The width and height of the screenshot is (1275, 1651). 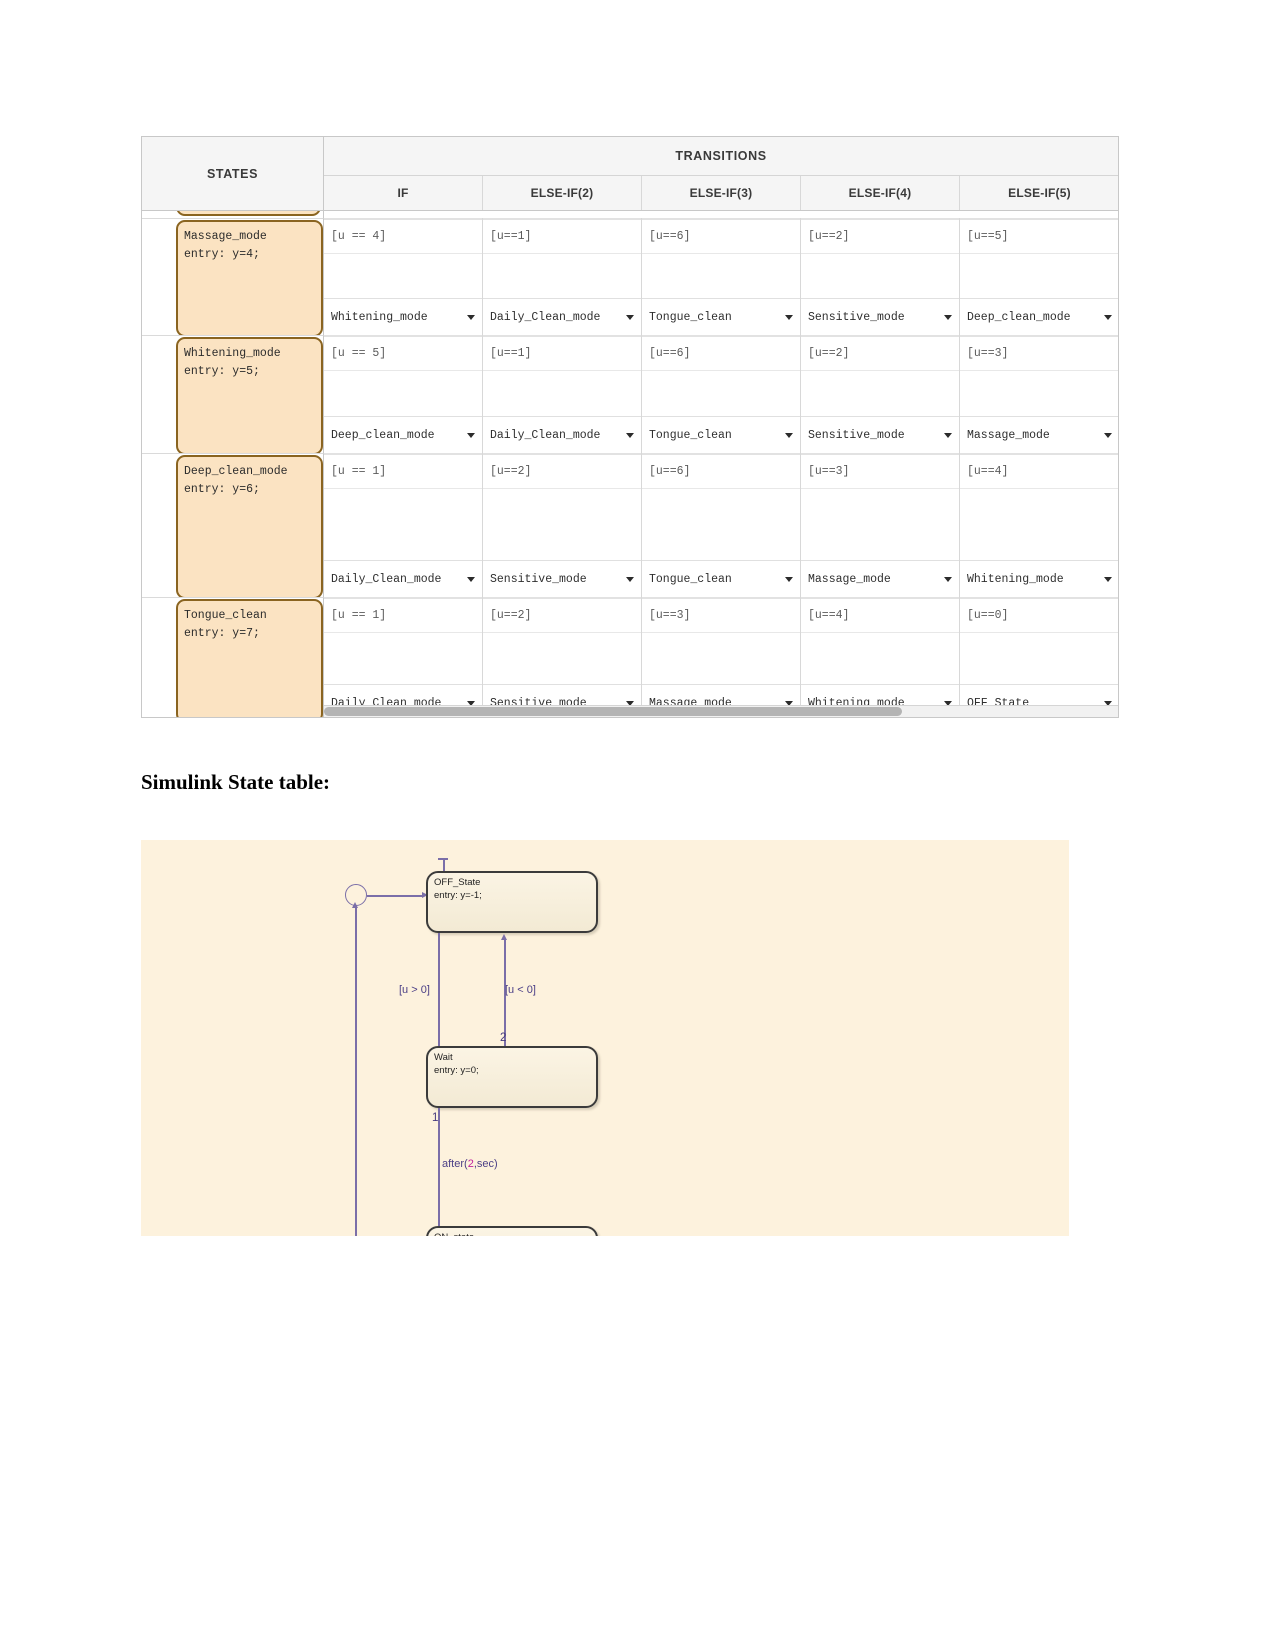 I want to click on horizontal-scrollbar, so click(x=721, y=711).